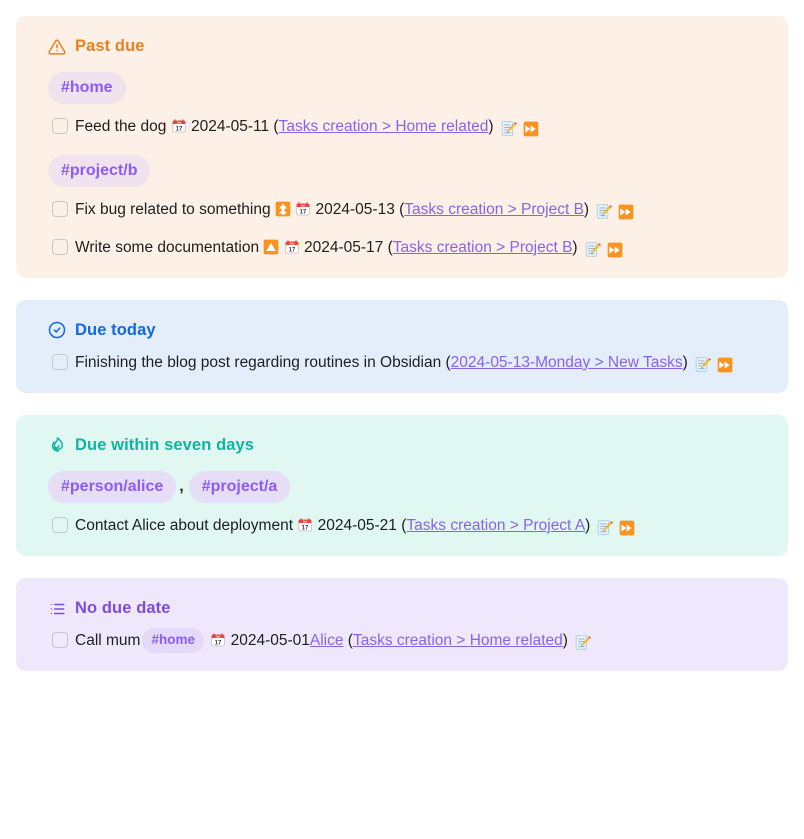 The height and width of the screenshot is (839, 804). Describe the element at coordinates (410, 608) in the screenshot. I see `section-header-no-due: No due date` at that location.